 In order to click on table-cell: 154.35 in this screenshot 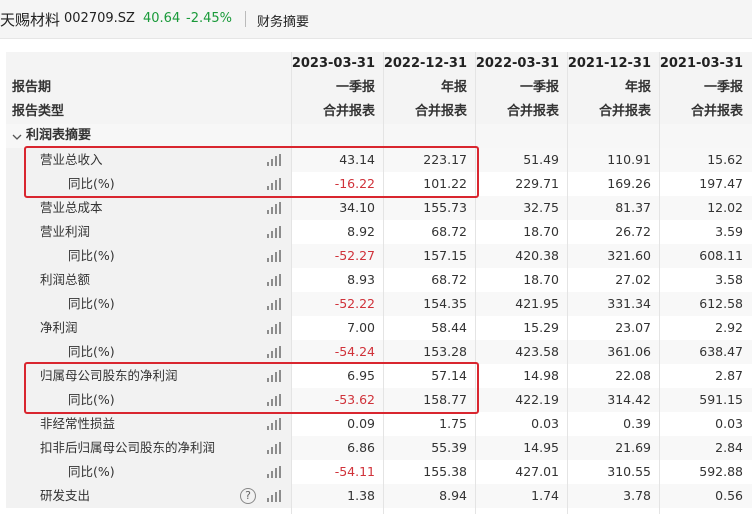, I will do `click(445, 303)`.